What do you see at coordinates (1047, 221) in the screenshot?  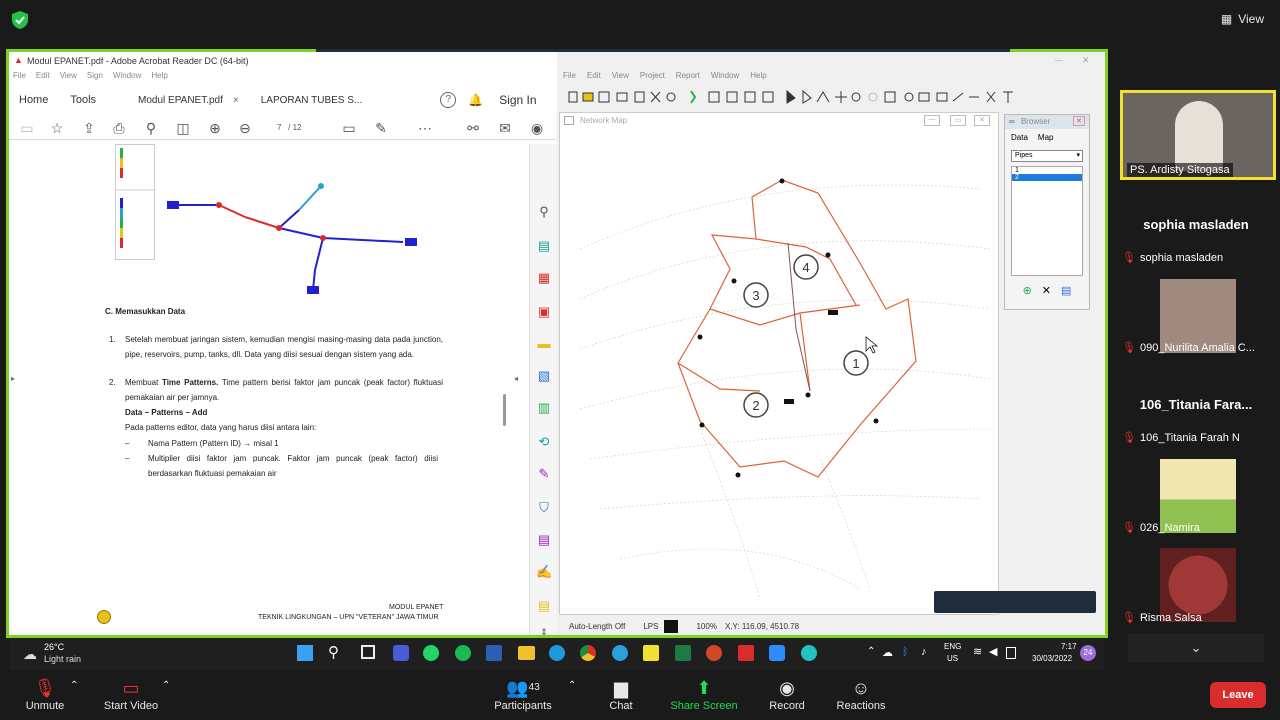 I see `browser-item-list: 1 2` at bounding box center [1047, 221].